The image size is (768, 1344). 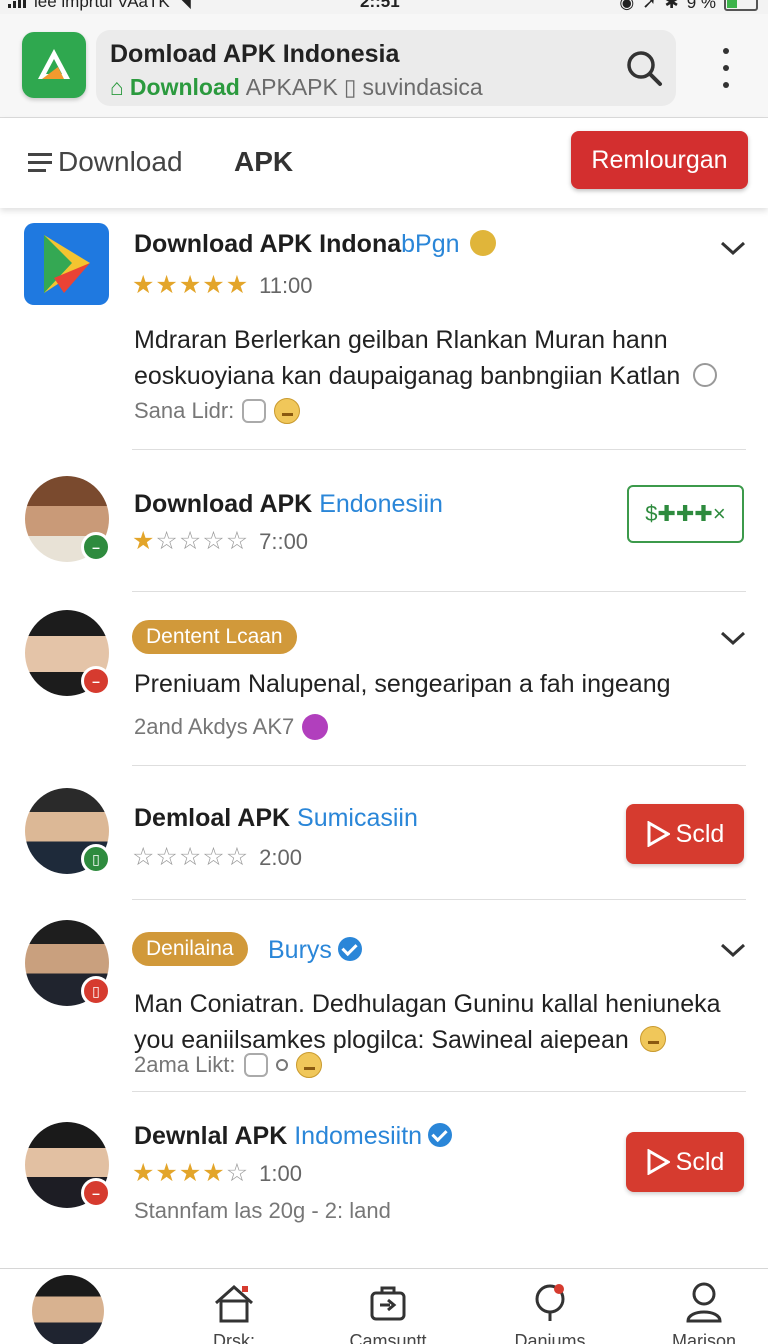 I want to click on nav-item-desk: Drsk:, so click(x=234, y=1306).